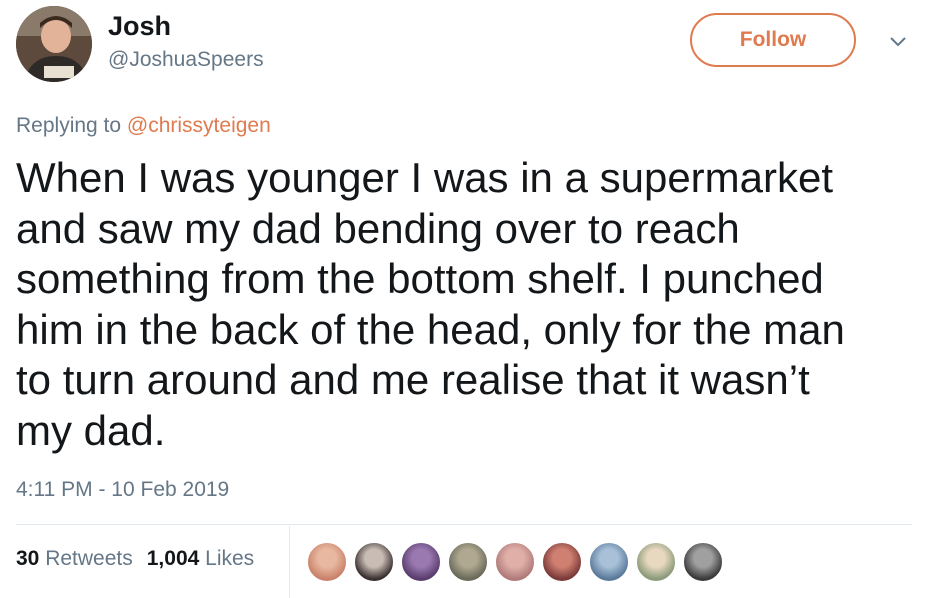  Describe the element at coordinates (28, 558) in the screenshot. I see `retweets-count: 30` at that location.